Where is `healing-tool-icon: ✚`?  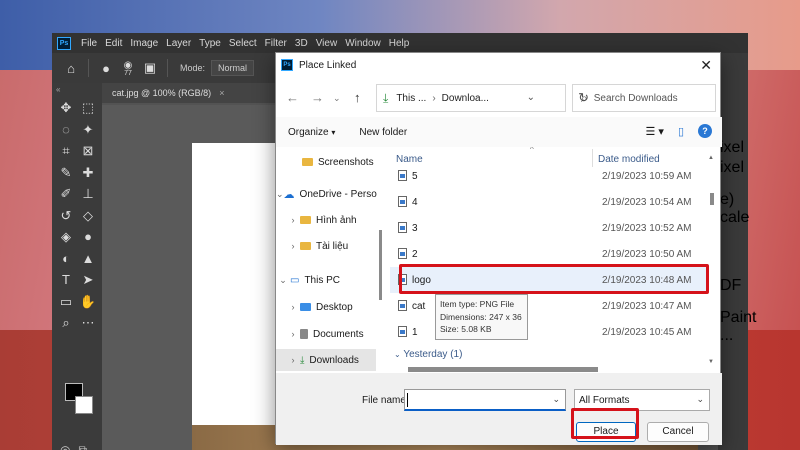
healing-tool-icon: ✚ is located at coordinates (88, 173).